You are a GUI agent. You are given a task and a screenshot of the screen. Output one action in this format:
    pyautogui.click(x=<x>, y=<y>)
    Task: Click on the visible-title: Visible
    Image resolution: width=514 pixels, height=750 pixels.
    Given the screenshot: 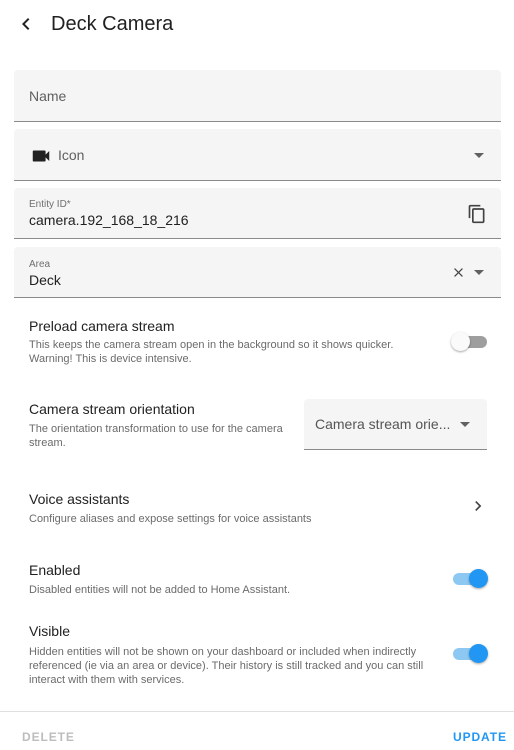 What is the action you would take?
    pyautogui.click(x=49, y=631)
    